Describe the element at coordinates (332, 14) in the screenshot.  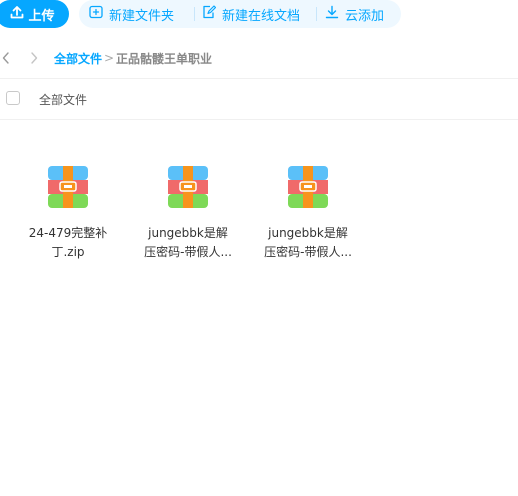
I see `download-icon` at that location.